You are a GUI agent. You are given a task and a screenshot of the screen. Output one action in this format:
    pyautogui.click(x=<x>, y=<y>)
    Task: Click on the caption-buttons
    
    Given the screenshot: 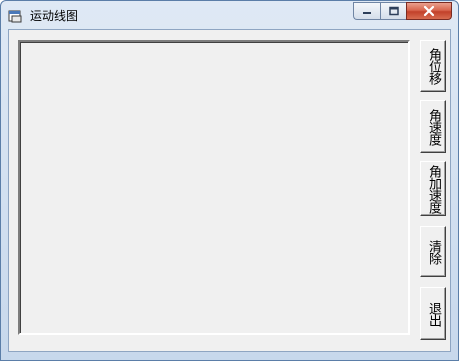 What is the action you would take?
    pyautogui.click(x=402, y=11)
    